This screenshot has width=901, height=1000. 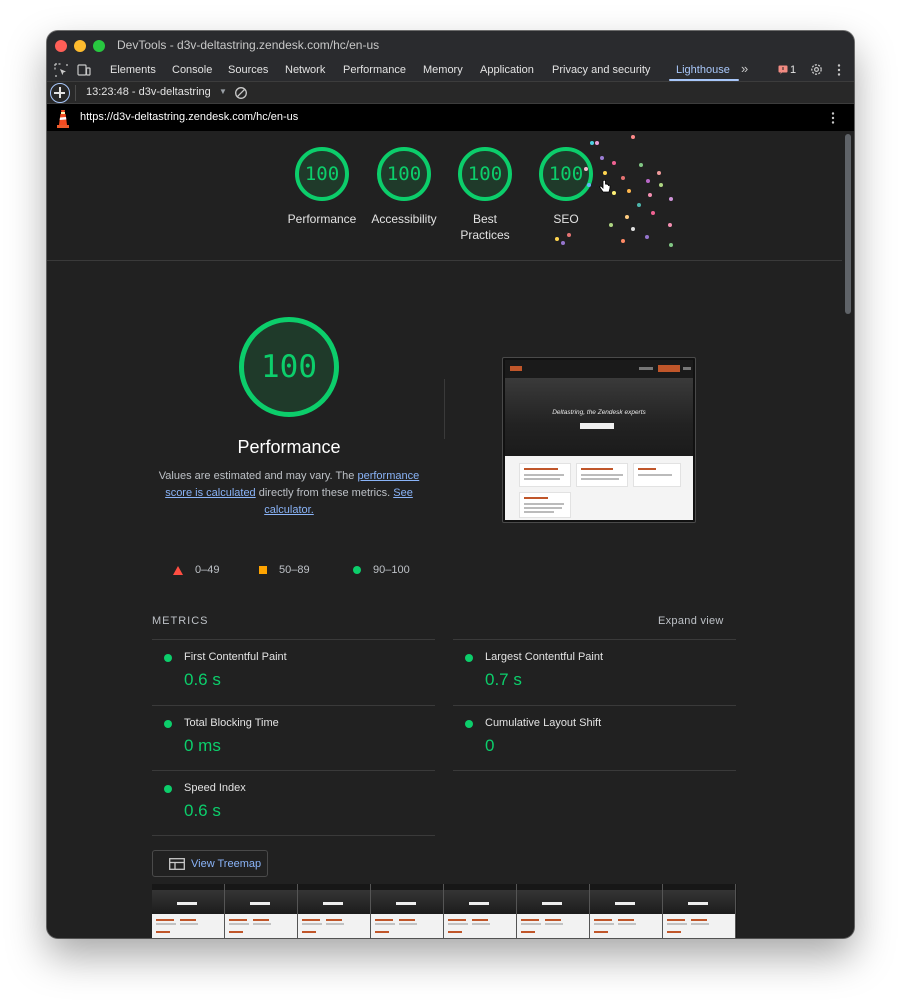 I want to click on screenshot-hero: Deltastring, the Zendesk experts, so click(x=599, y=417).